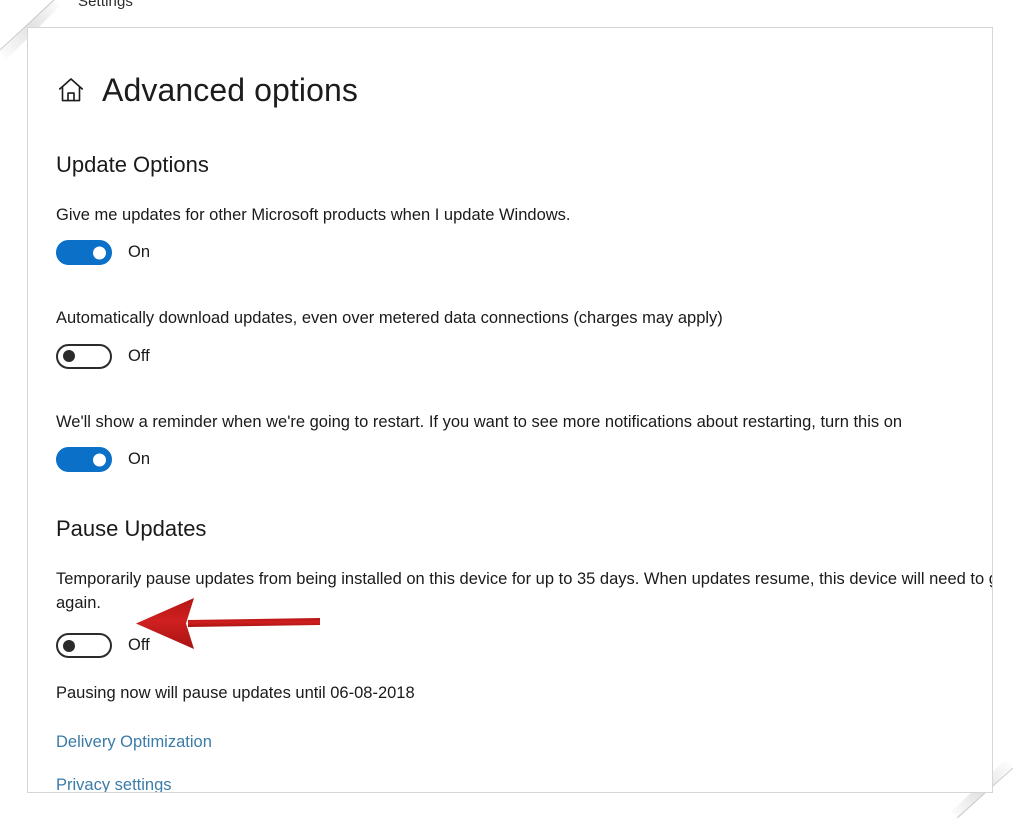 This screenshot has height=818, width=1013. What do you see at coordinates (139, 355) in the screenshot?
I see `toggle-label-auto-download-metered: Off` at bounding box center [139, 355].